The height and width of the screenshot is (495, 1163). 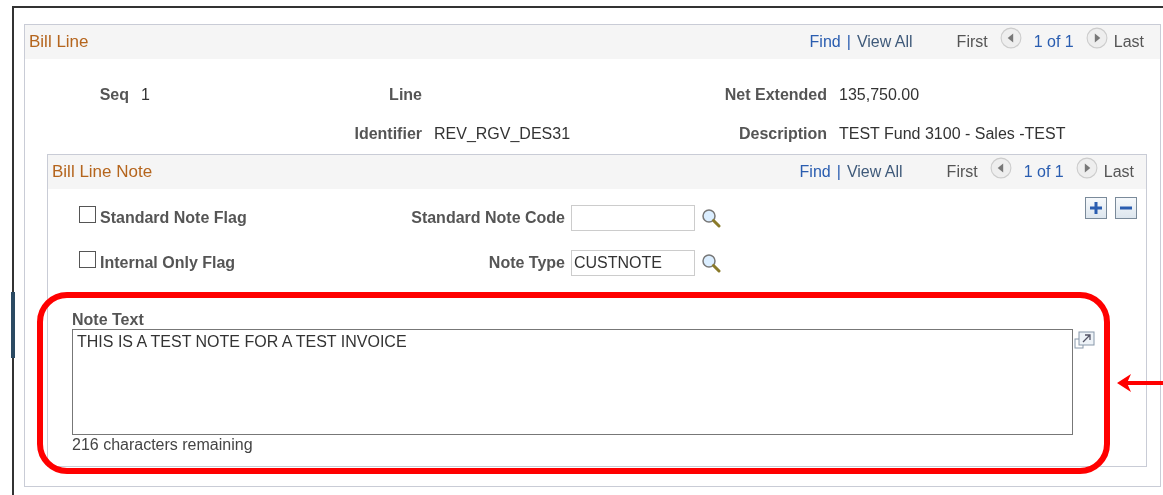 What do you see at coordinates (1139, 383) in the screenshot?
I see `pointer-arrow` at bounding box center [1139, 383].